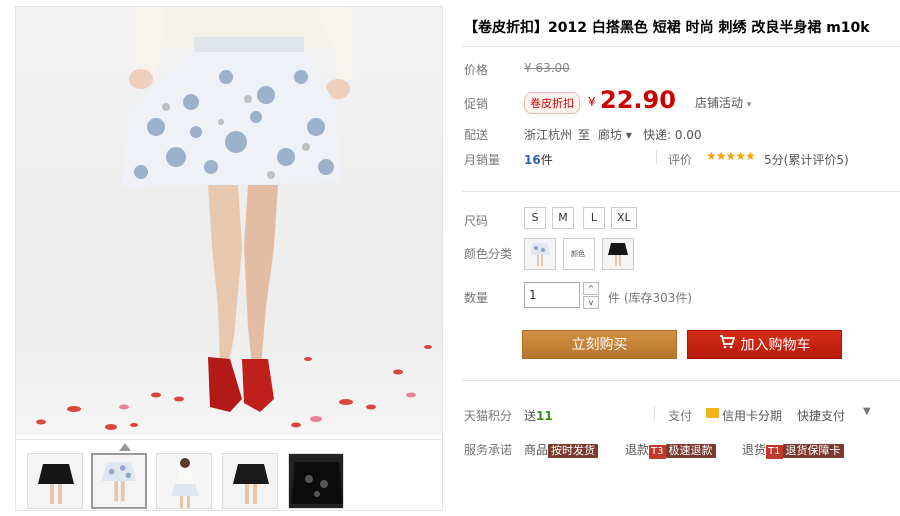 This screenshot has width=900, height=516. I want to click on service-tag: 极速退款, so click(690, 451).